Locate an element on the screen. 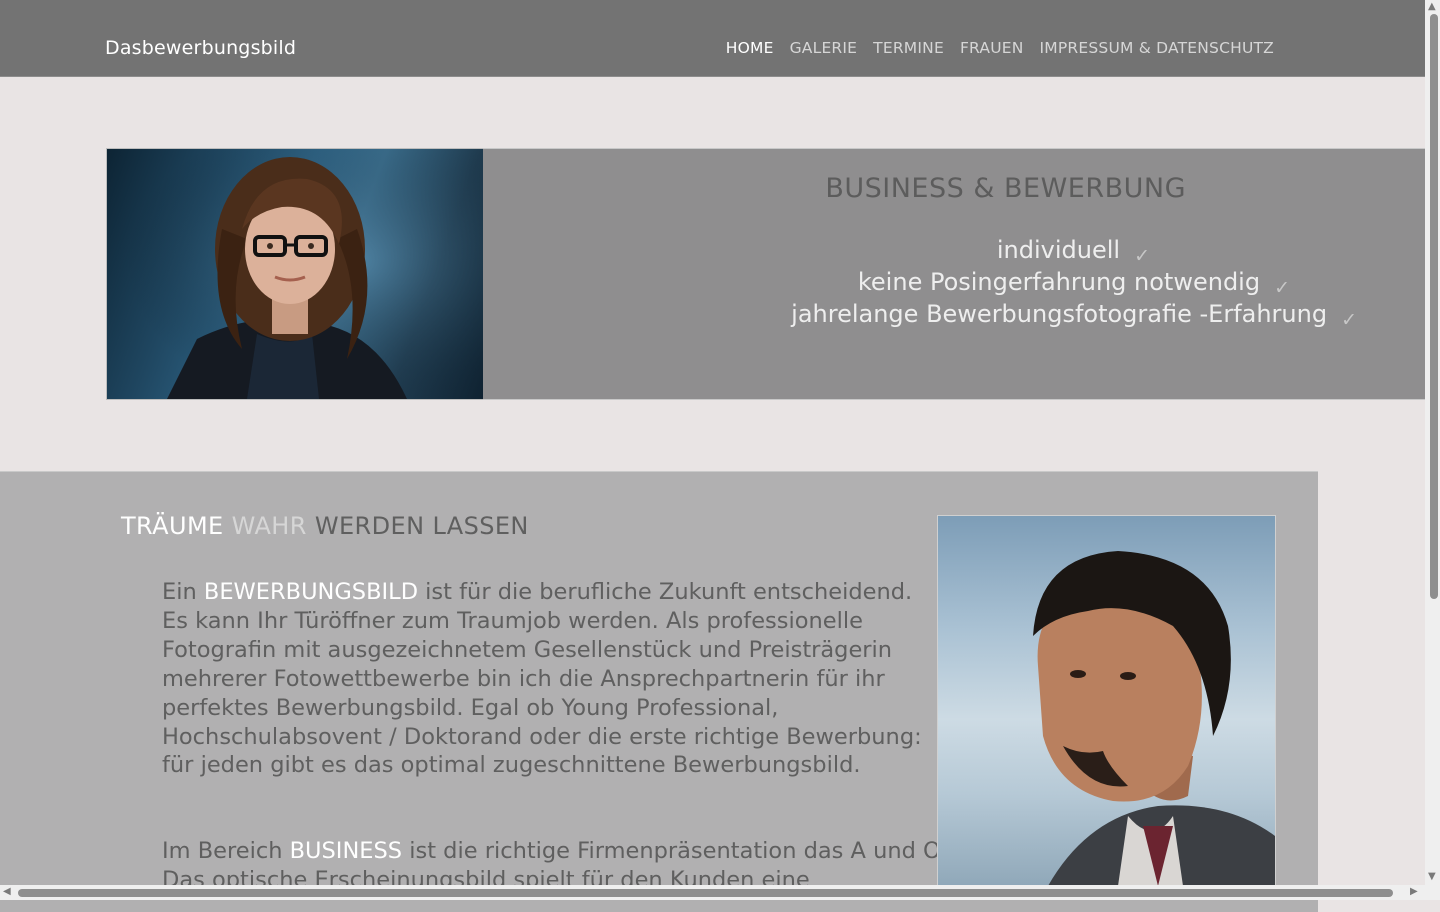  hero-title: BUSINESS & BEWERBUNG is located at coordinates (1005, 188).